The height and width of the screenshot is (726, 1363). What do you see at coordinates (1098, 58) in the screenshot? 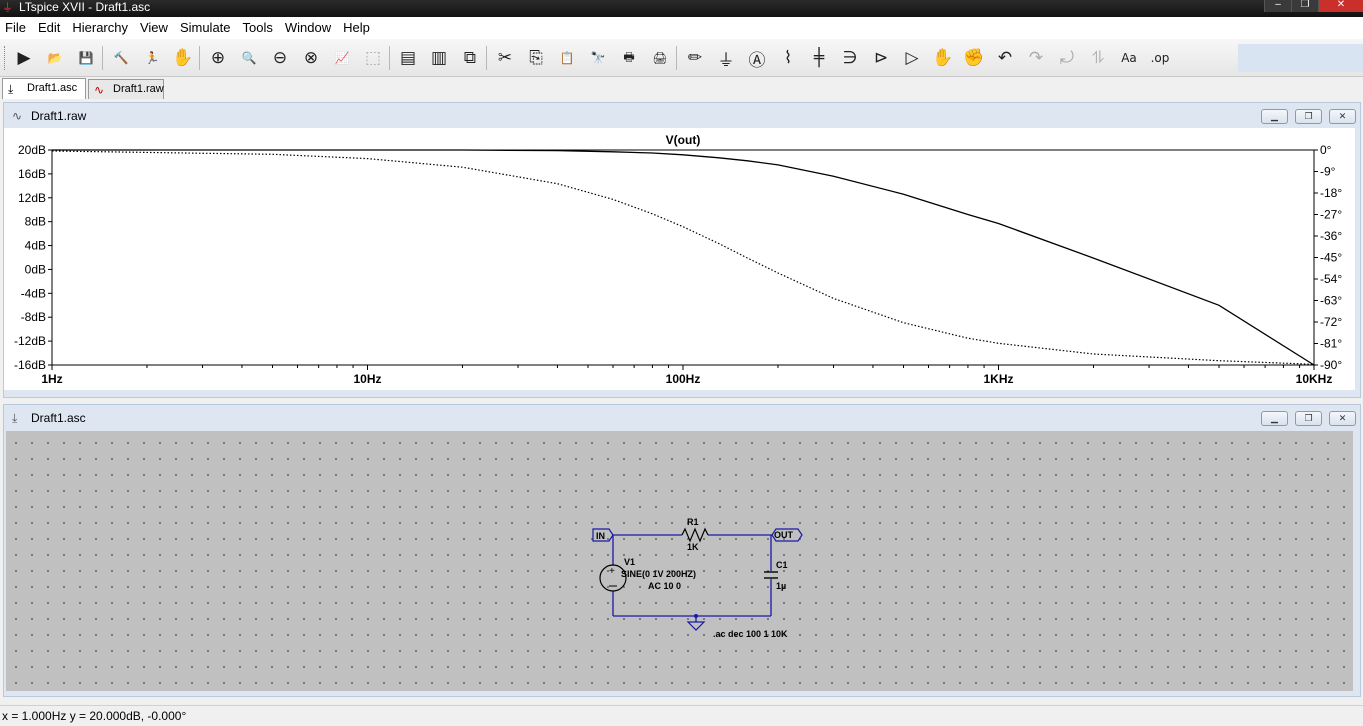
I see `mirror-icon: ⥮` at bounding box center [1098, 58].